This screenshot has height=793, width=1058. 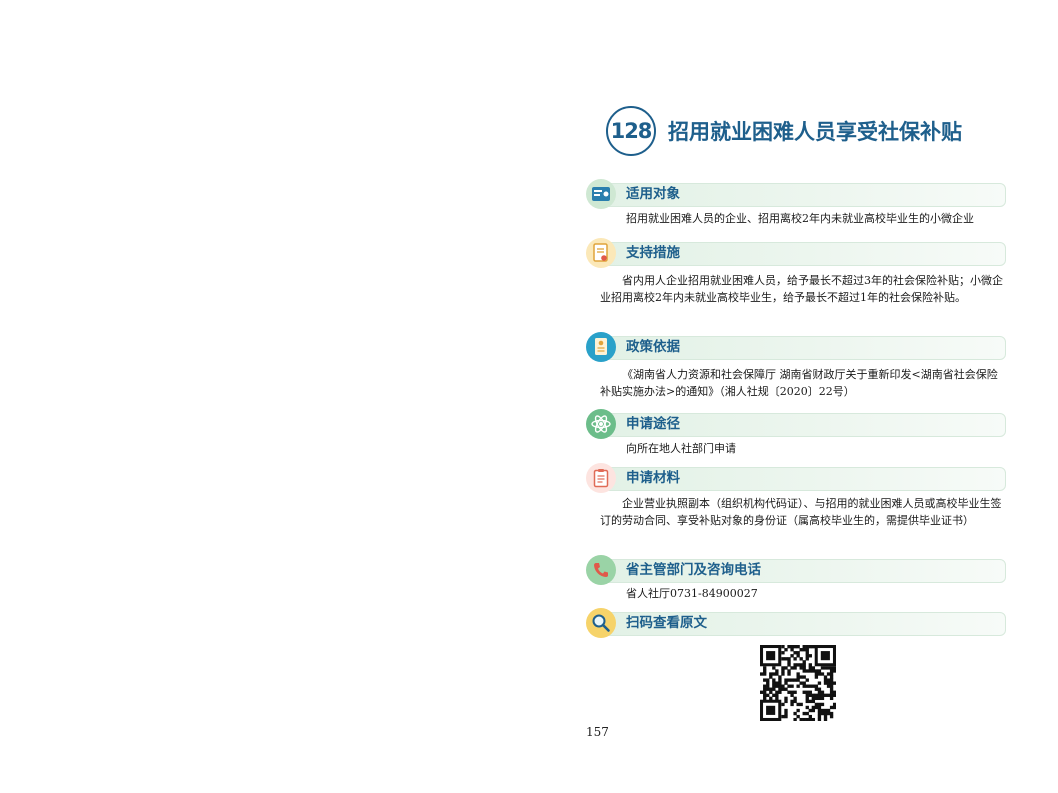 What do you see at coordinates (601, 570) in the screenshot?
I see `phone-icon` at bounding box center [601, 570].